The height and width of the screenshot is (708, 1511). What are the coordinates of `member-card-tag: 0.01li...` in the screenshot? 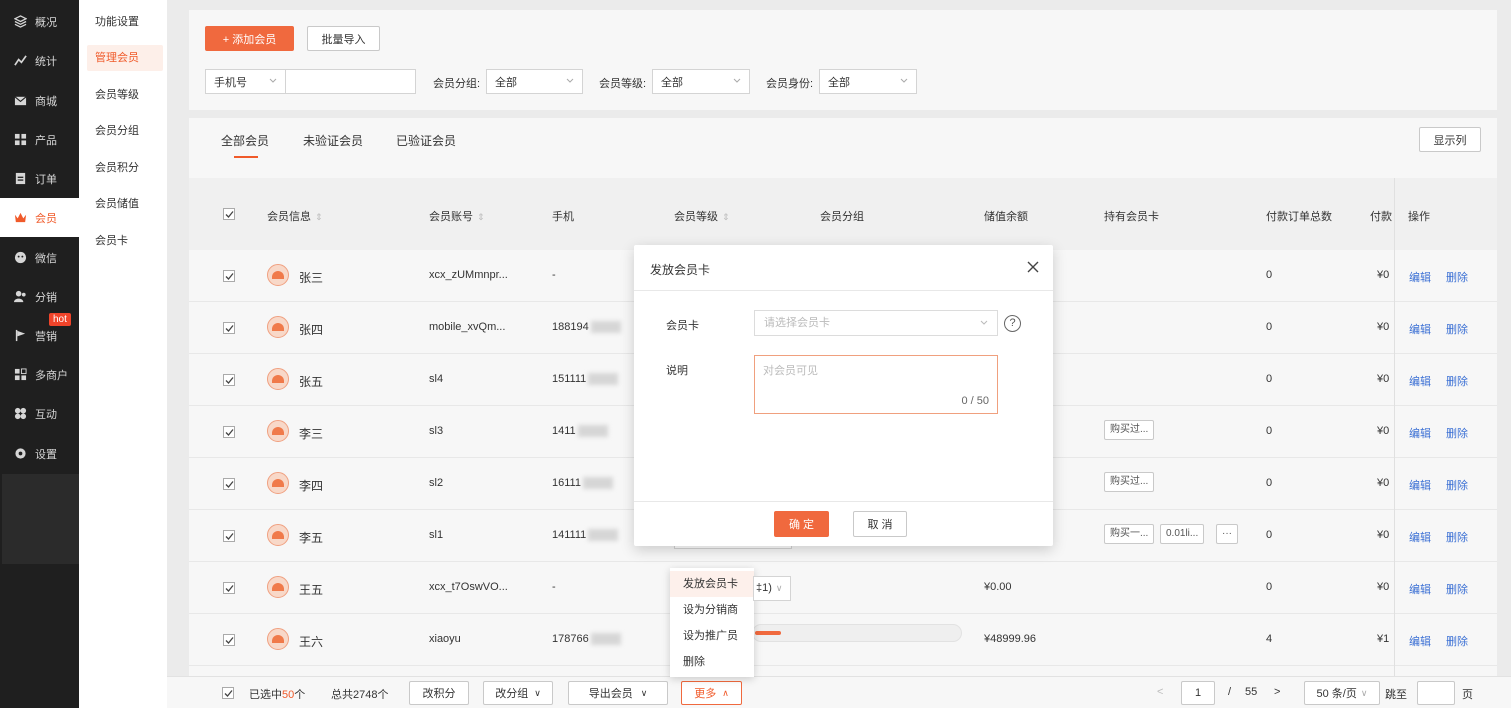 It's located at (1182, 534).